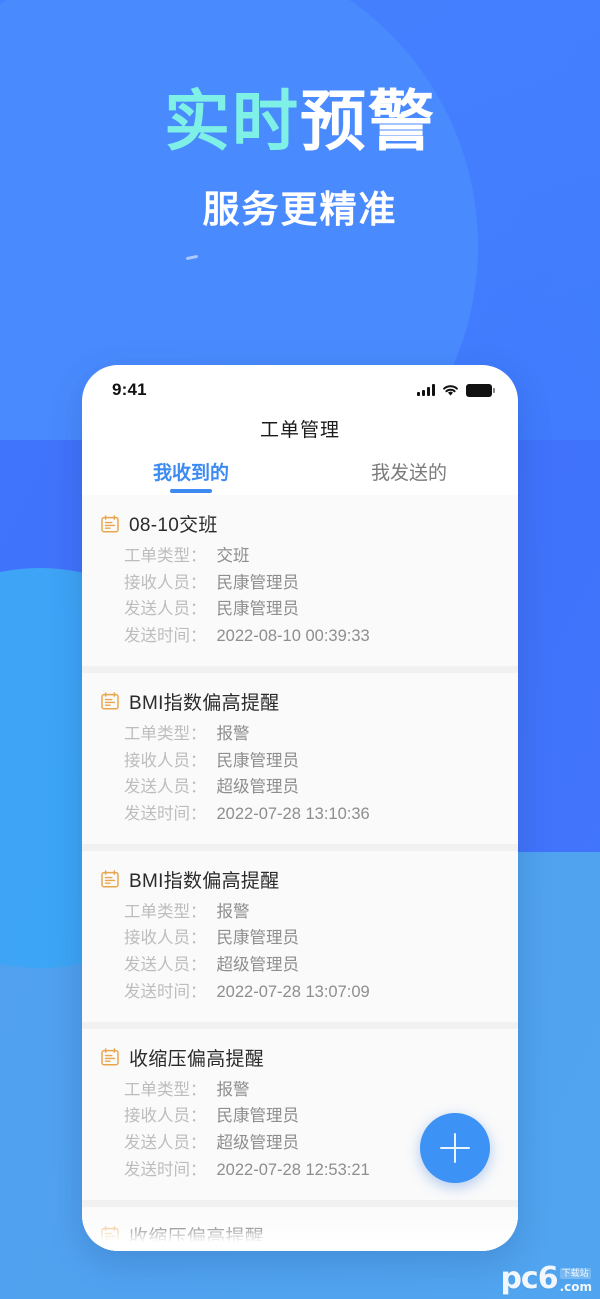 This screenshot has height=1299, width=600. I want to click on ticket-time-value: 2022-07-28 12:53:21, so click(293, 1169).